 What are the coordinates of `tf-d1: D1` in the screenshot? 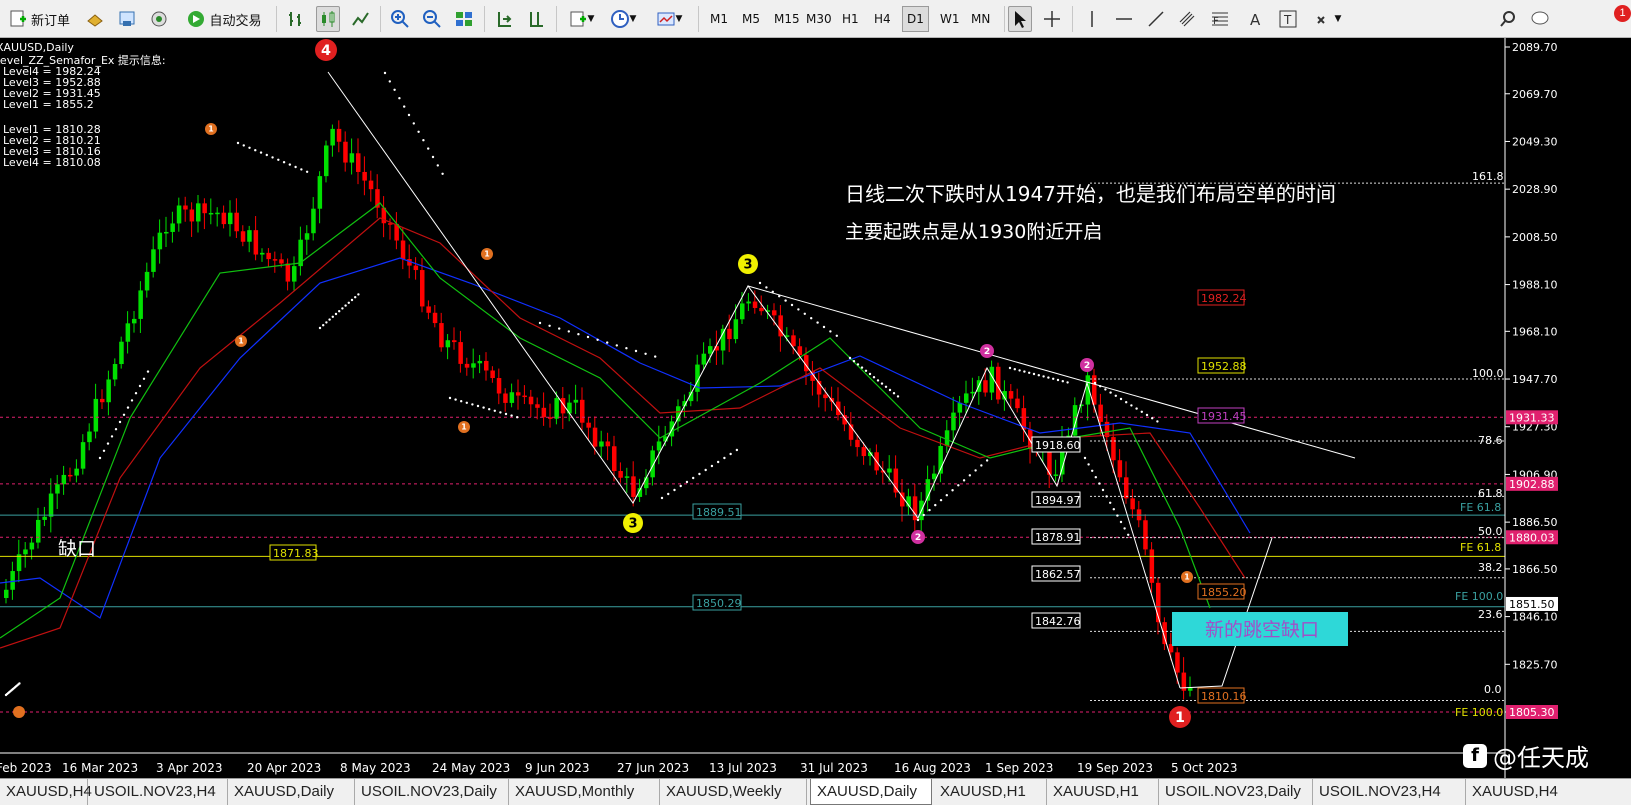 It's located at (915, 19).